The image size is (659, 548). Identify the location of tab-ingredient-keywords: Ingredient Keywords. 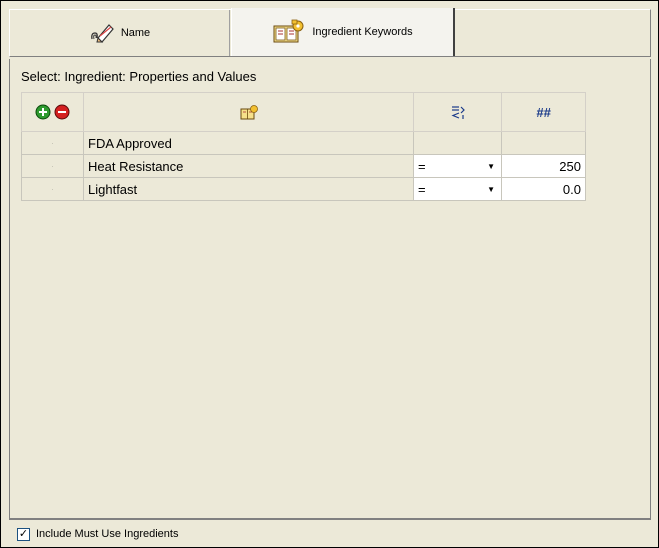
(343, 32).